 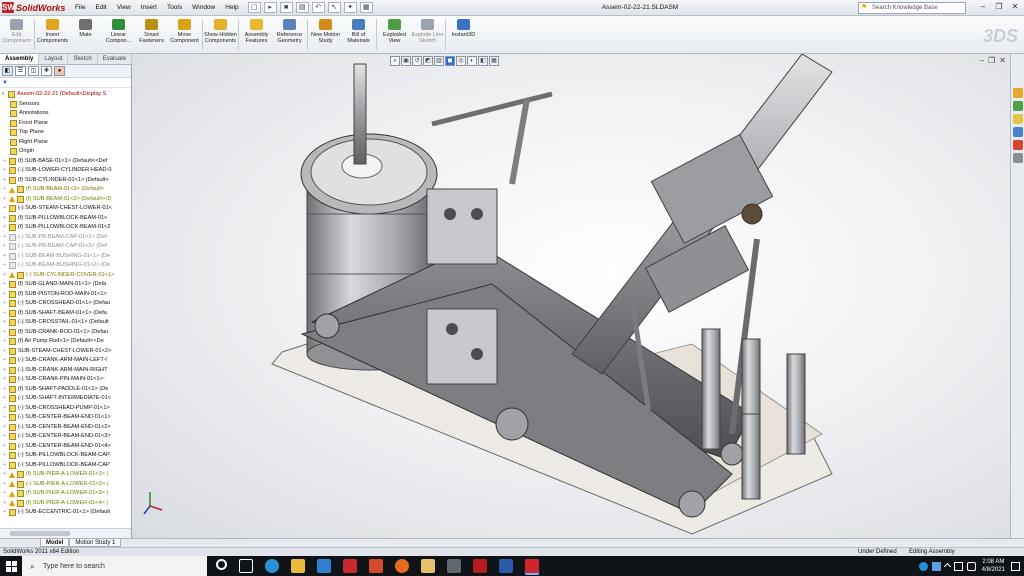 What do you see at coordinates (65, 266) in the screenshot?
I see `tree-item: + (-) SUB-BEAM-BUSHING-01<2> (De` at bounding box center [65, 266].